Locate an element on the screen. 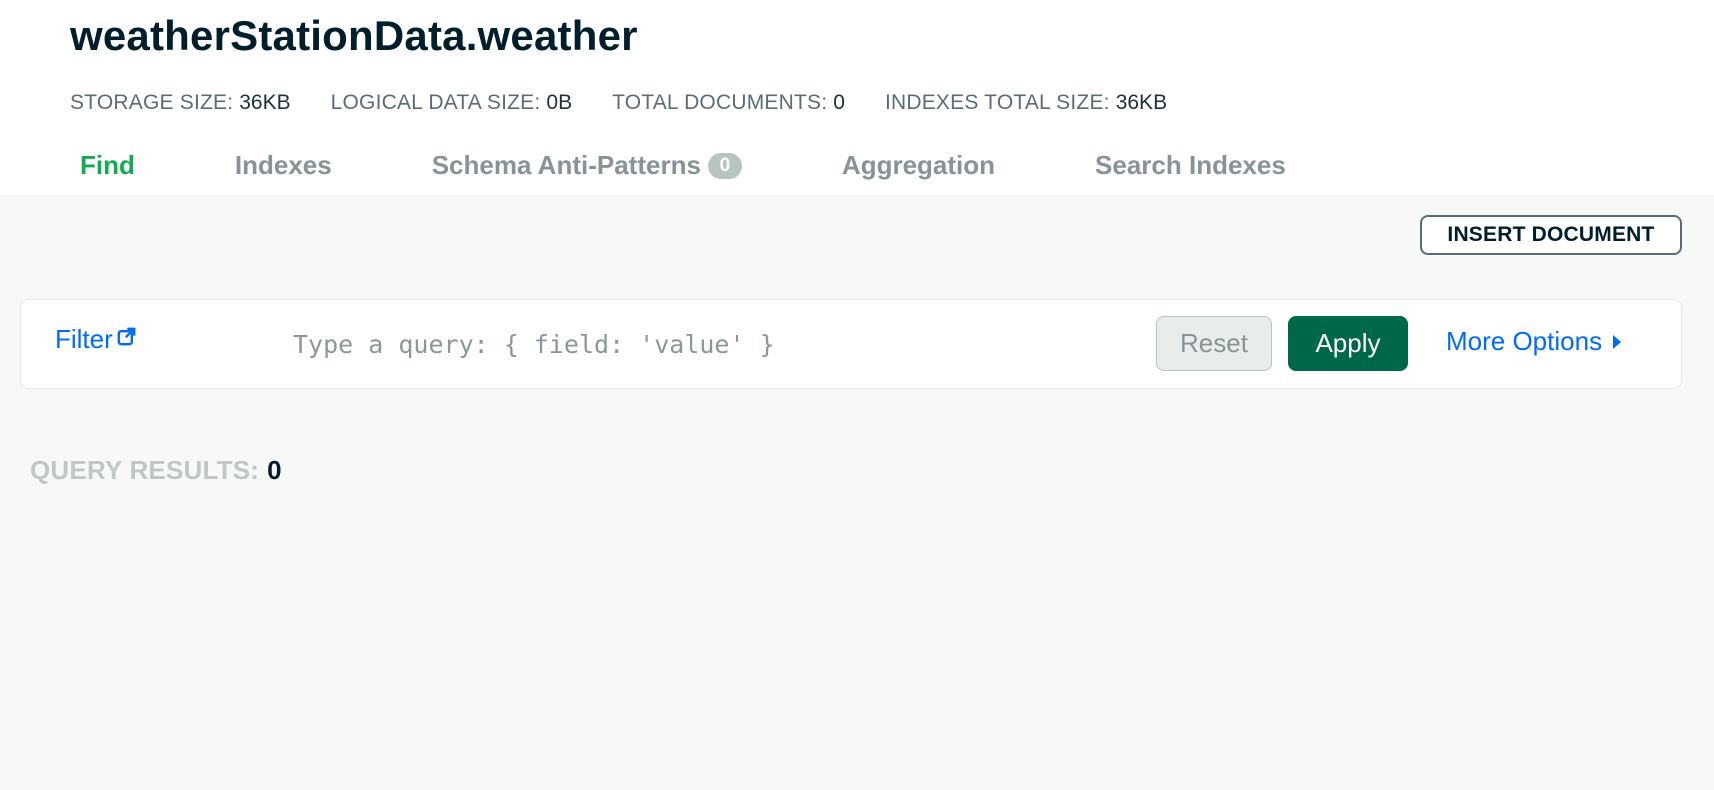  tab-label: Aggregation is located at coordinates (918, 165).